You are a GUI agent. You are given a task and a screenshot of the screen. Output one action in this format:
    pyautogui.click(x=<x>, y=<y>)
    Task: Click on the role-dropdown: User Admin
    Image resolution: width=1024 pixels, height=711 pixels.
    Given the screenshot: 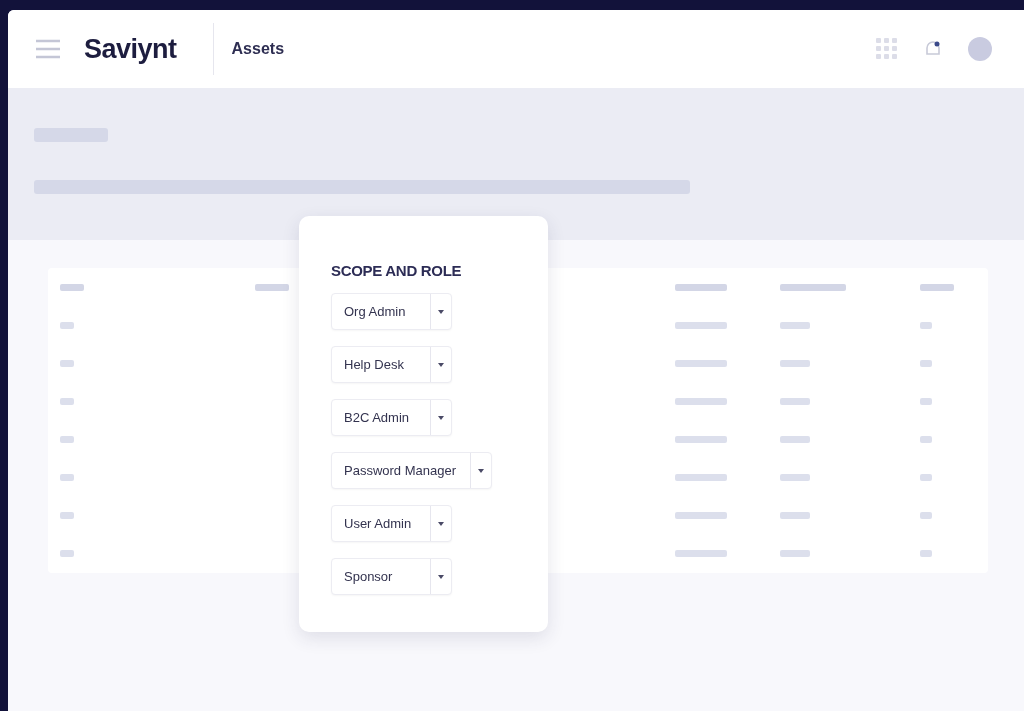 What is the action you would take?
    pyautogui.click(x=391, y=523)
    